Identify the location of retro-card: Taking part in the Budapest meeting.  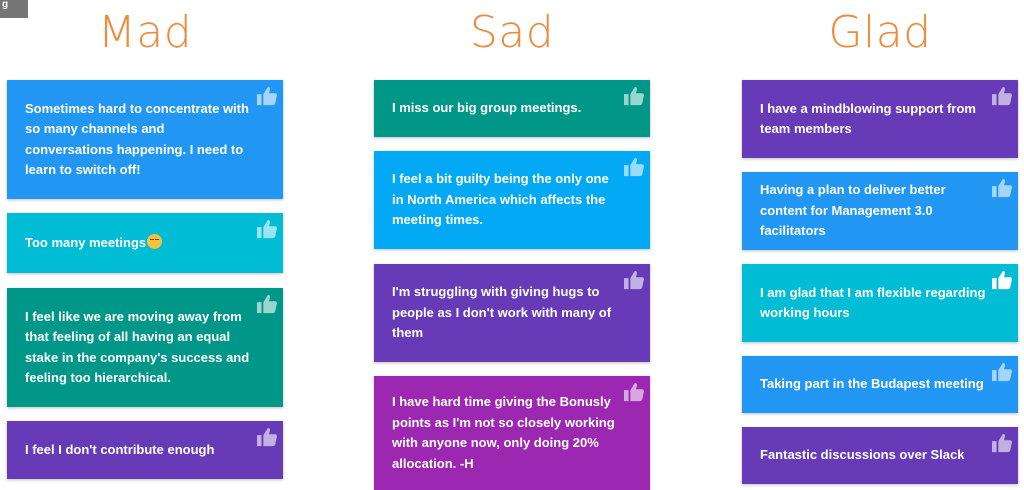
(880, 384).